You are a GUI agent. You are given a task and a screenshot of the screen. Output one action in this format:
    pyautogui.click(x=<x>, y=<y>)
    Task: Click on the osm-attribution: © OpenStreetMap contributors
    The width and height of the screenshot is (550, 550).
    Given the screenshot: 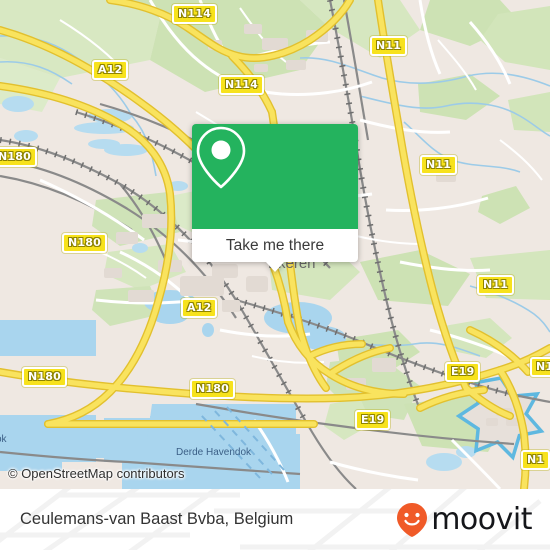 What is the action you would take?
    pyautogui.click(x=96, y=473)
    